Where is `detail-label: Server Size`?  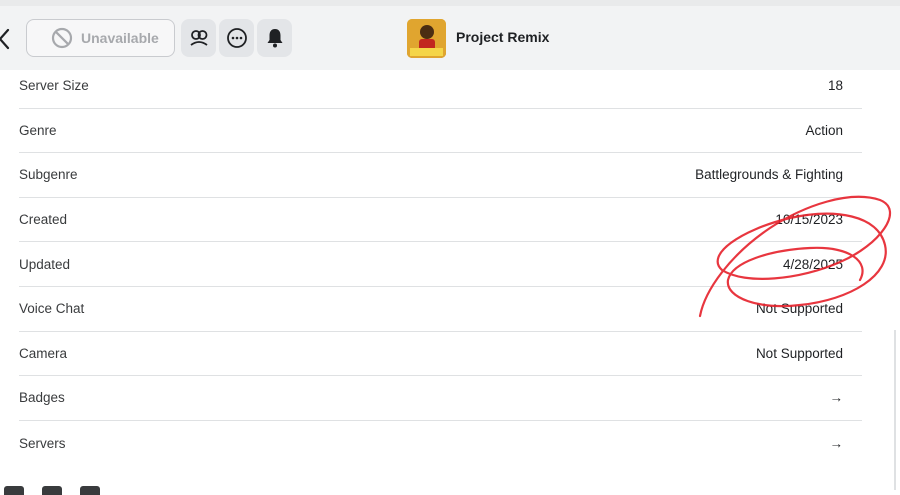 detail-label: Server Size is located at coordinates (54, 86).